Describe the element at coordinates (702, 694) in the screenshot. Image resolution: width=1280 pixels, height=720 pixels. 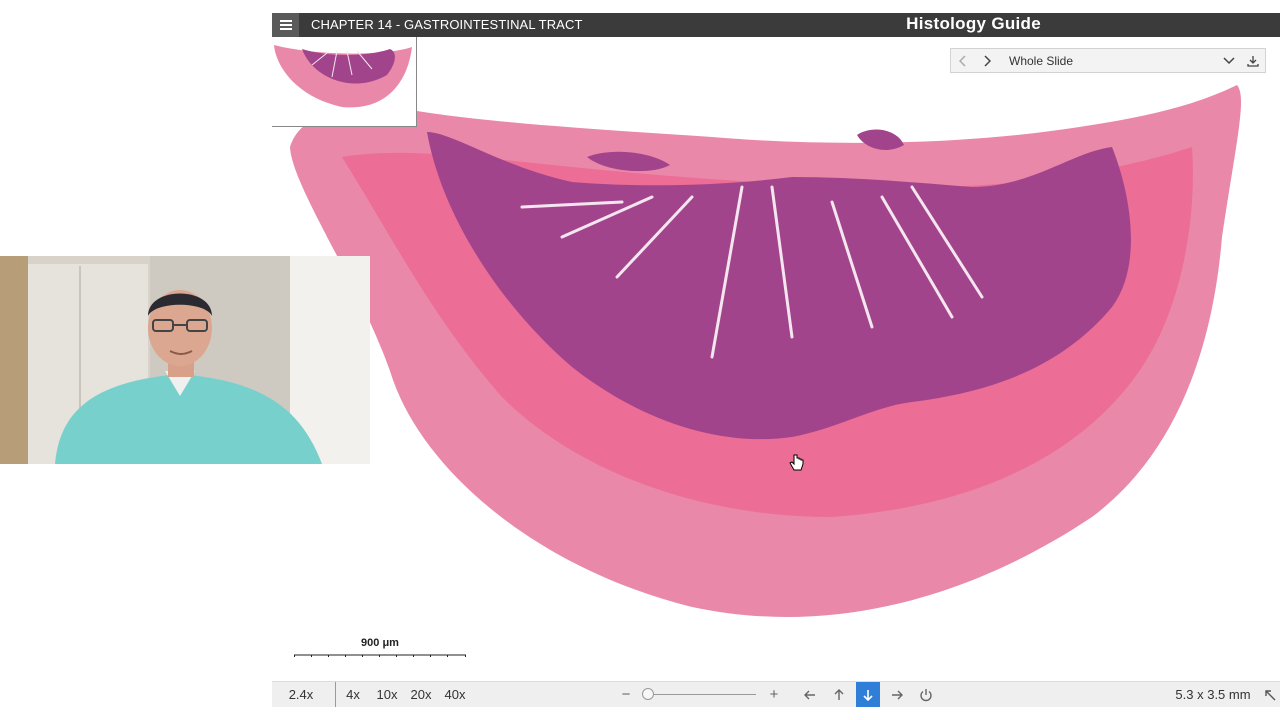
I see `zoom-slider-track` at that location.